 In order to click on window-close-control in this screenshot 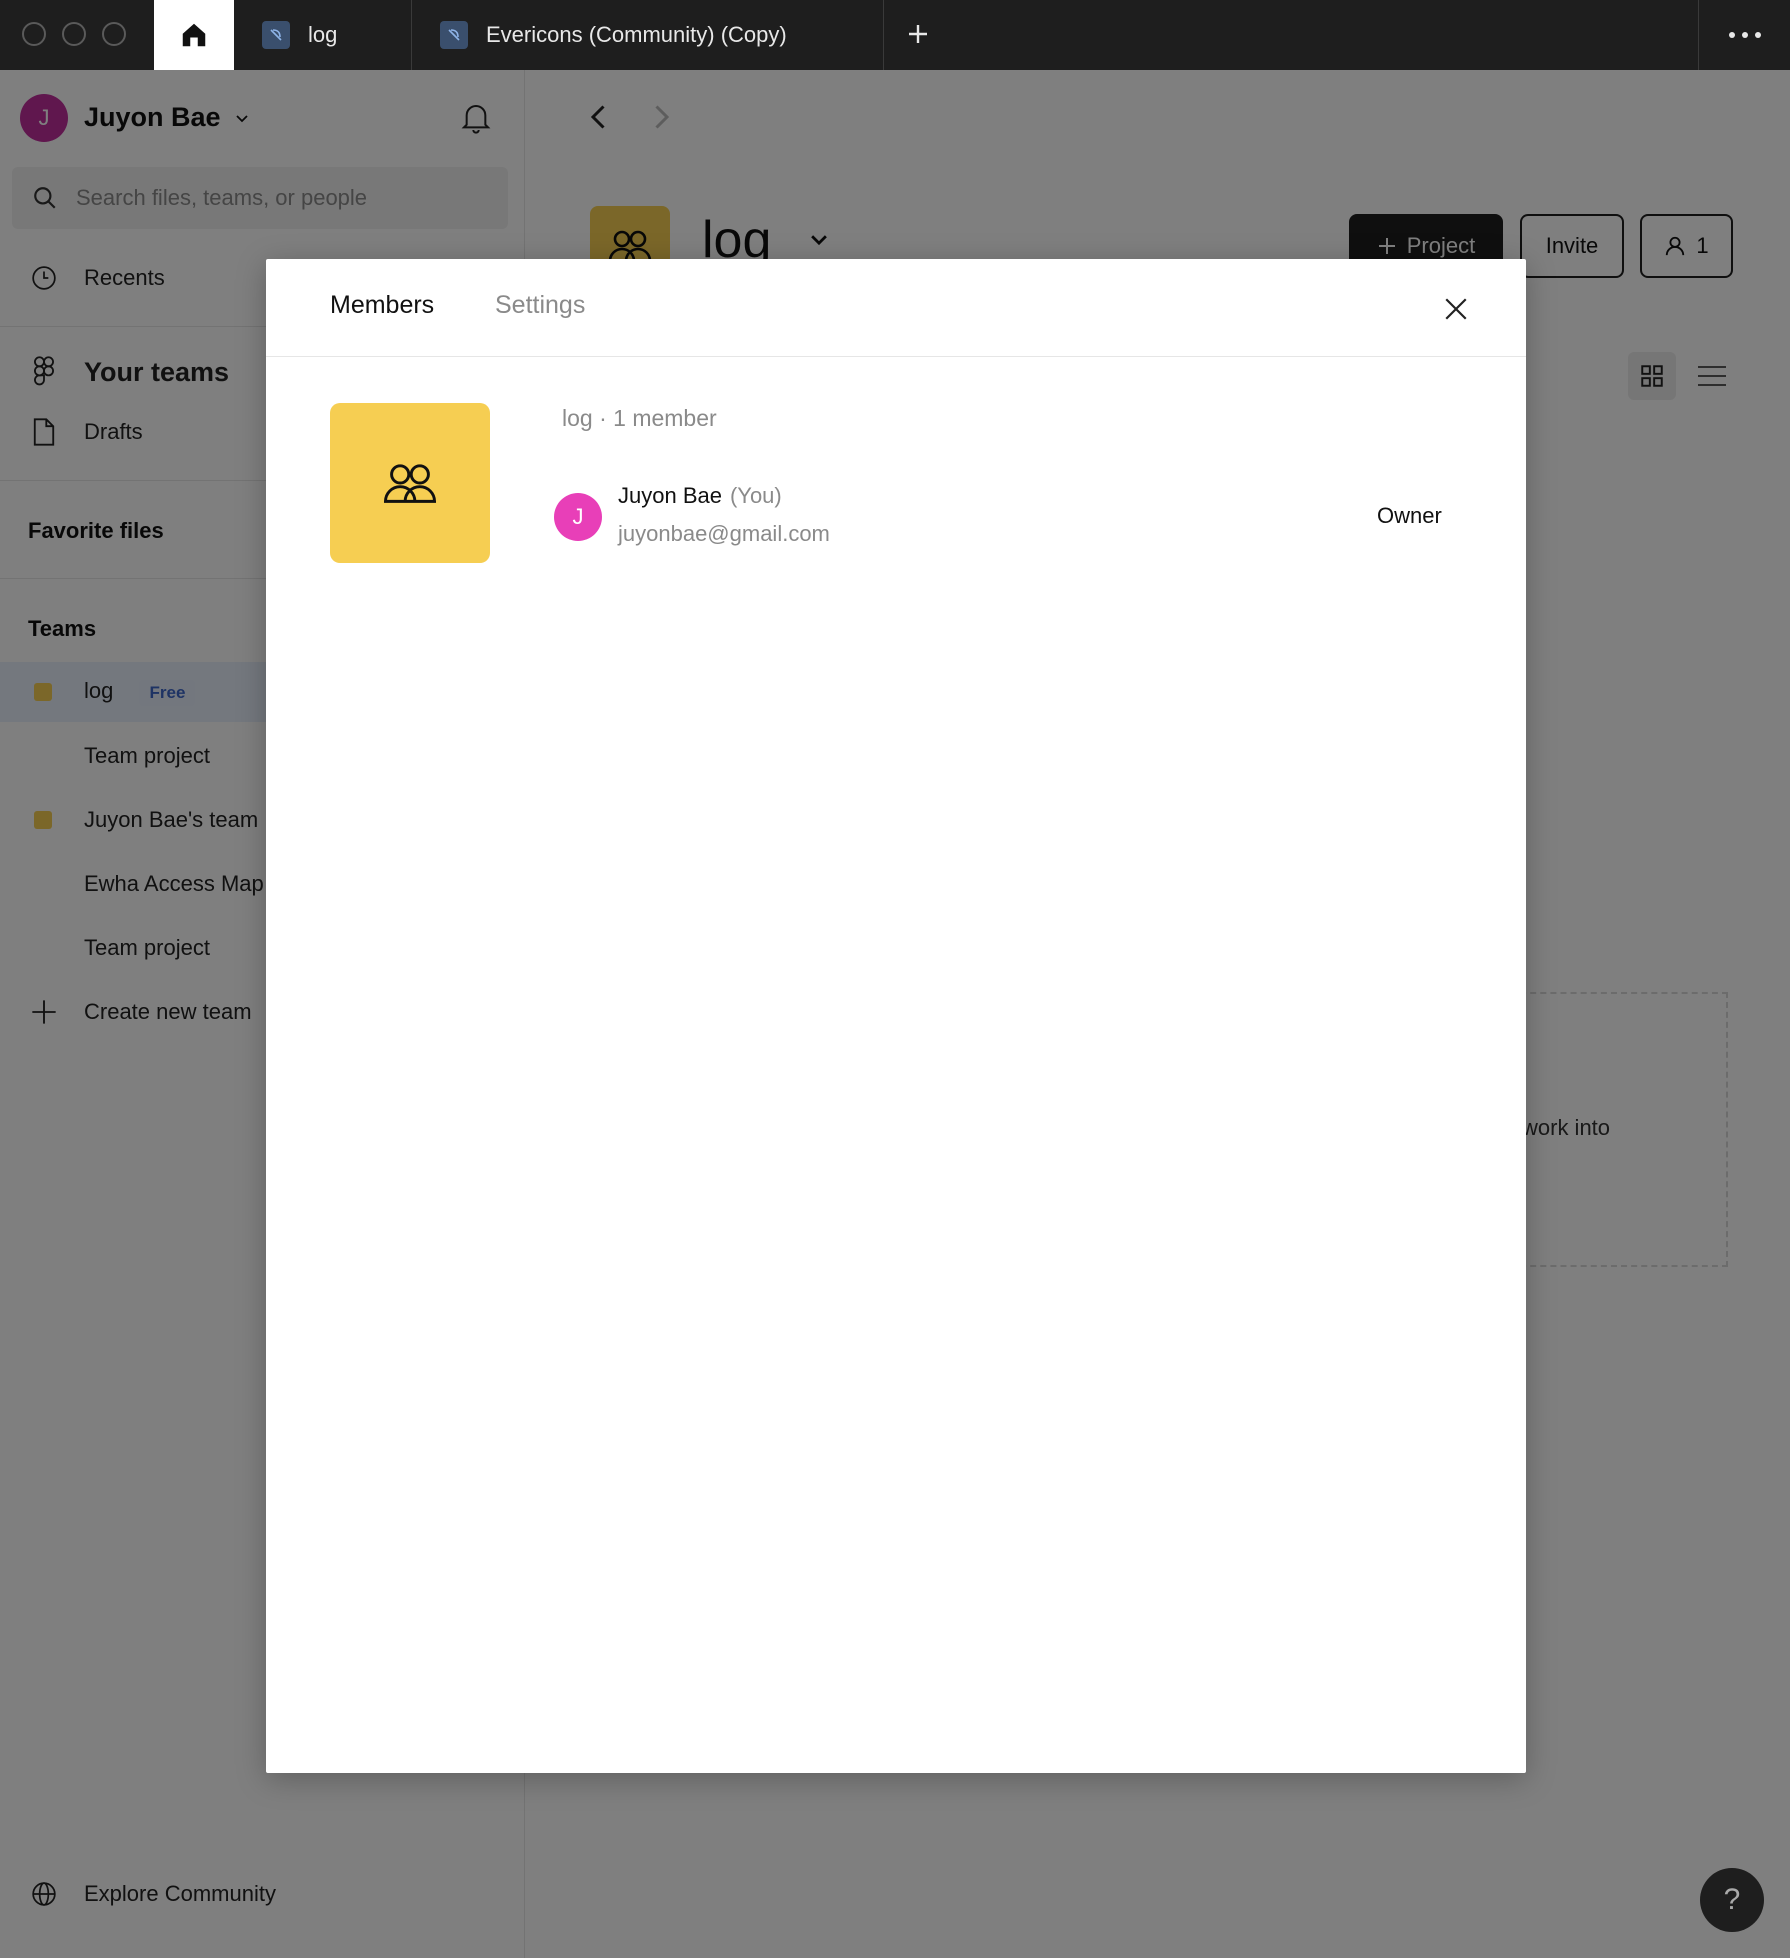, I will do `click(34, 34)`.